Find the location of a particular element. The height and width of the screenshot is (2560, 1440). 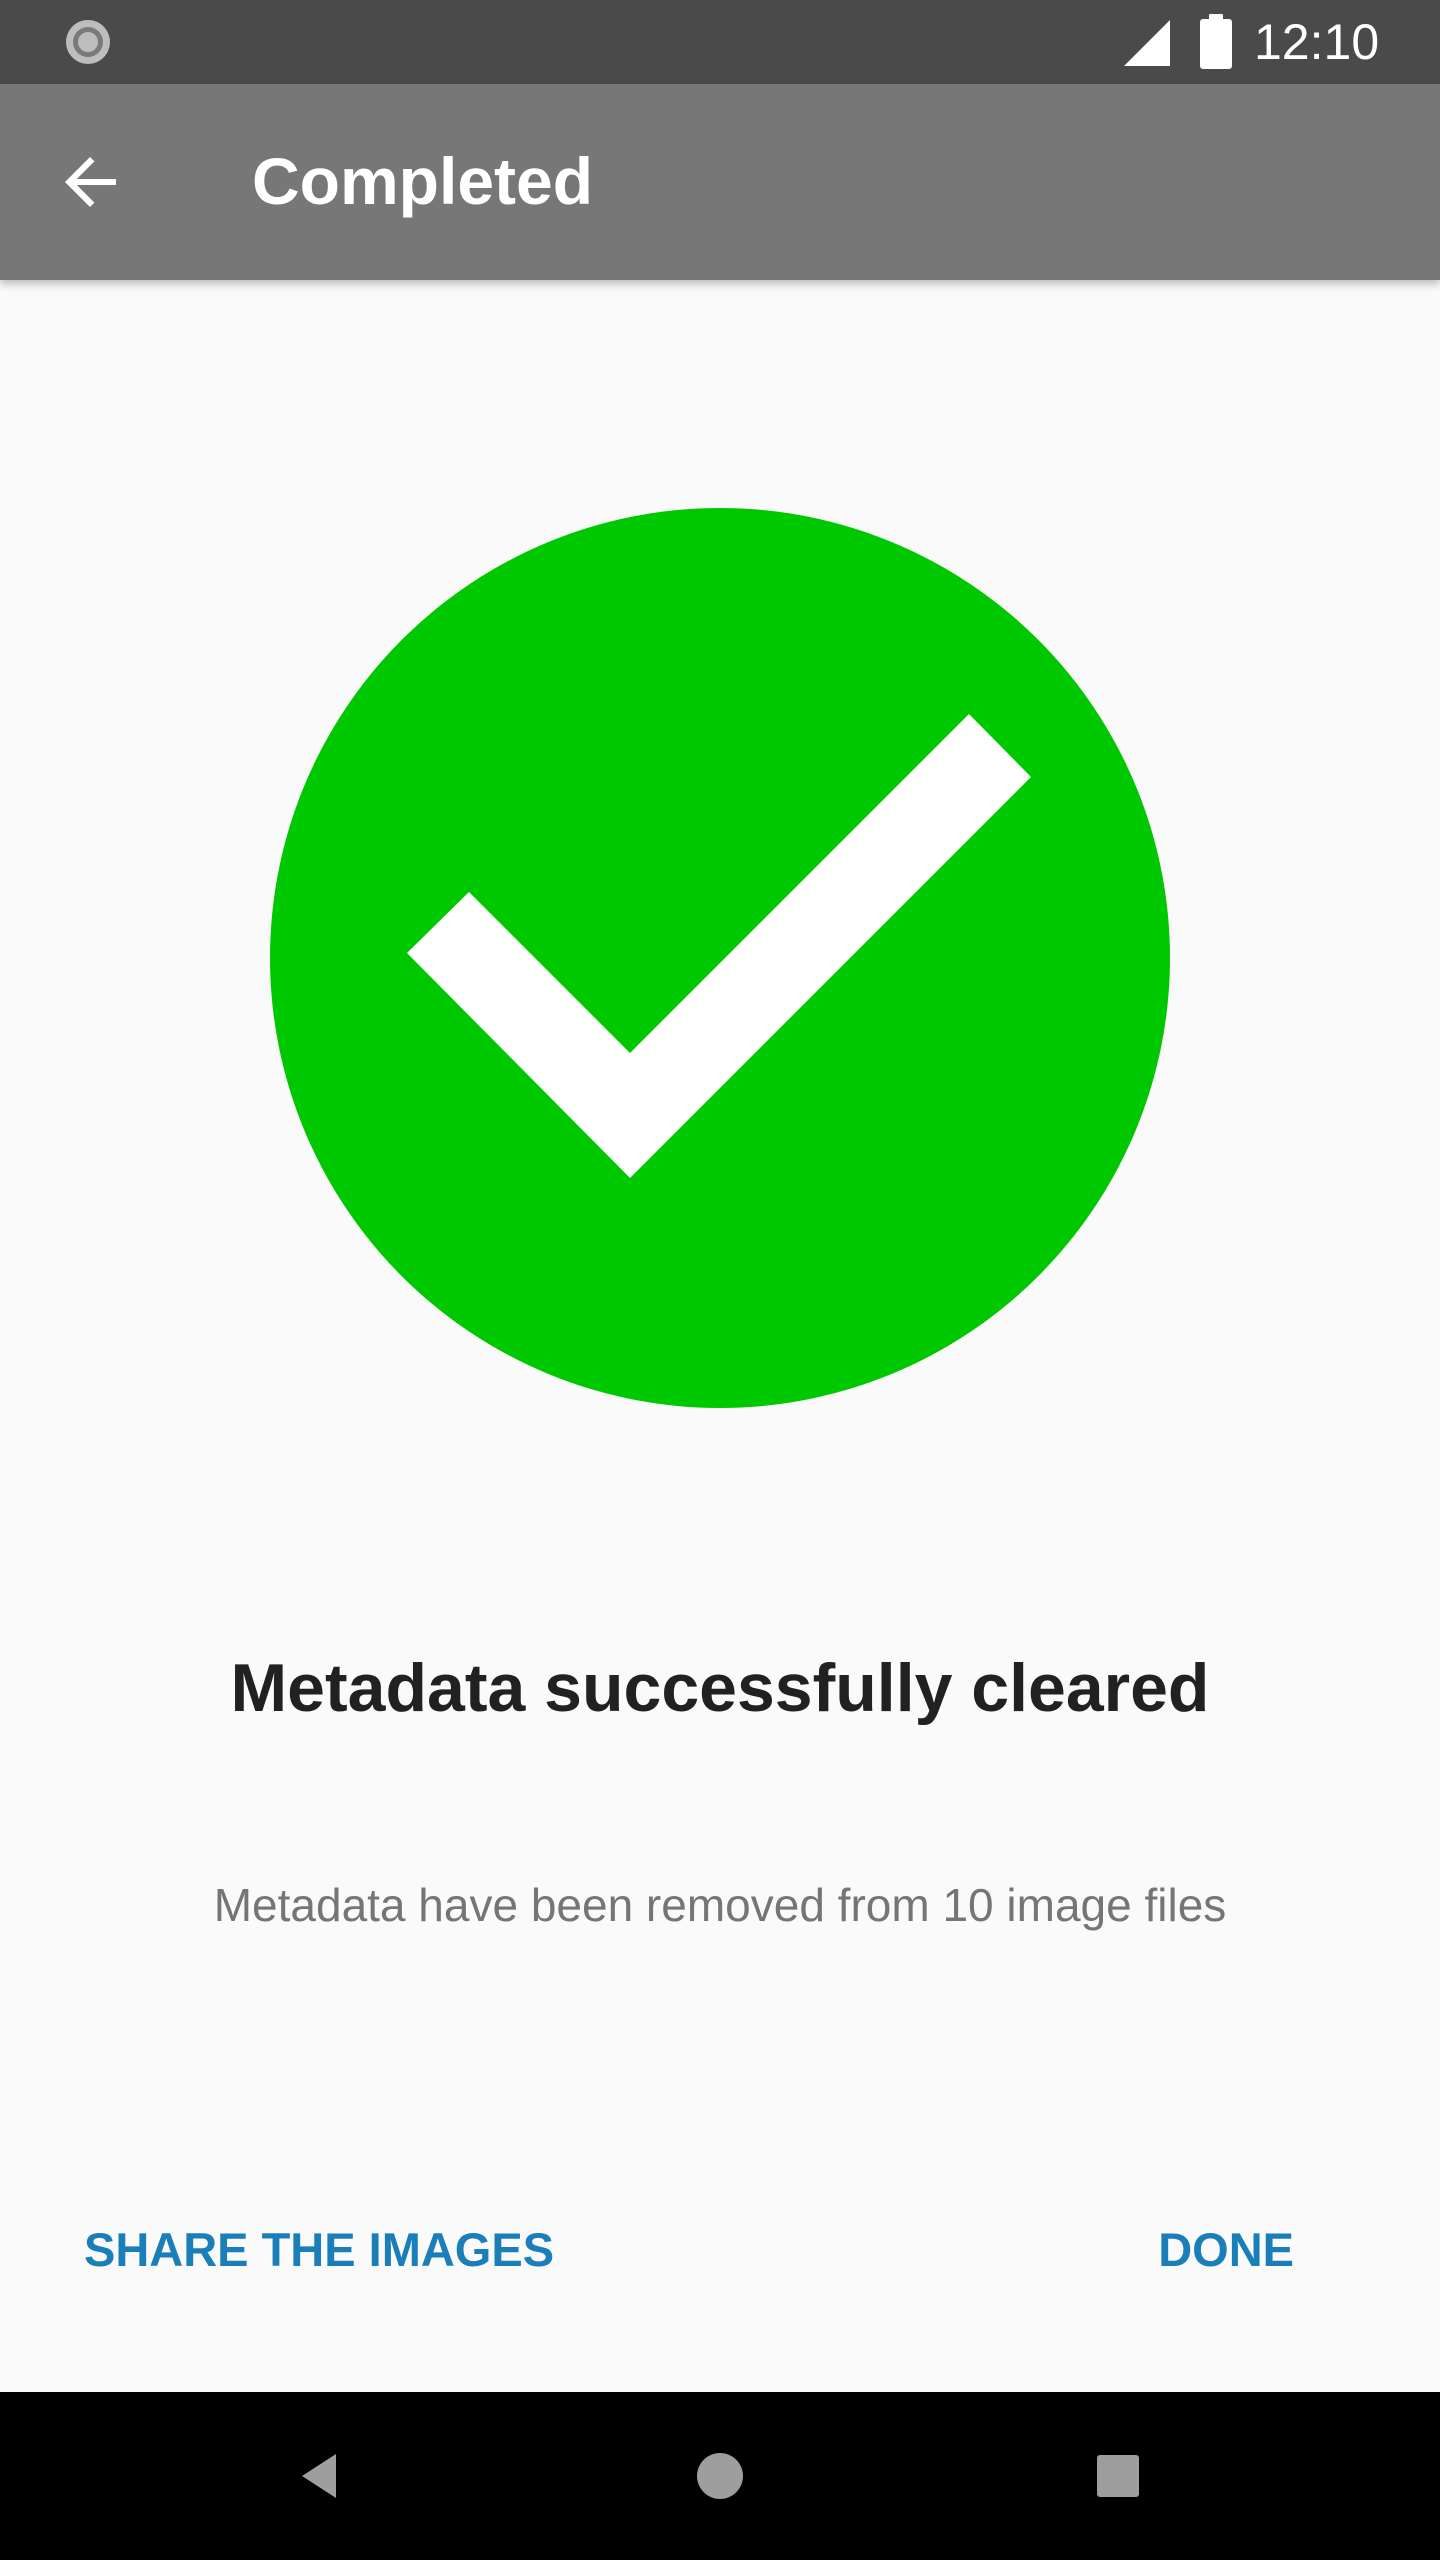

app-bar: Completed is located at coordinates (720, 182).